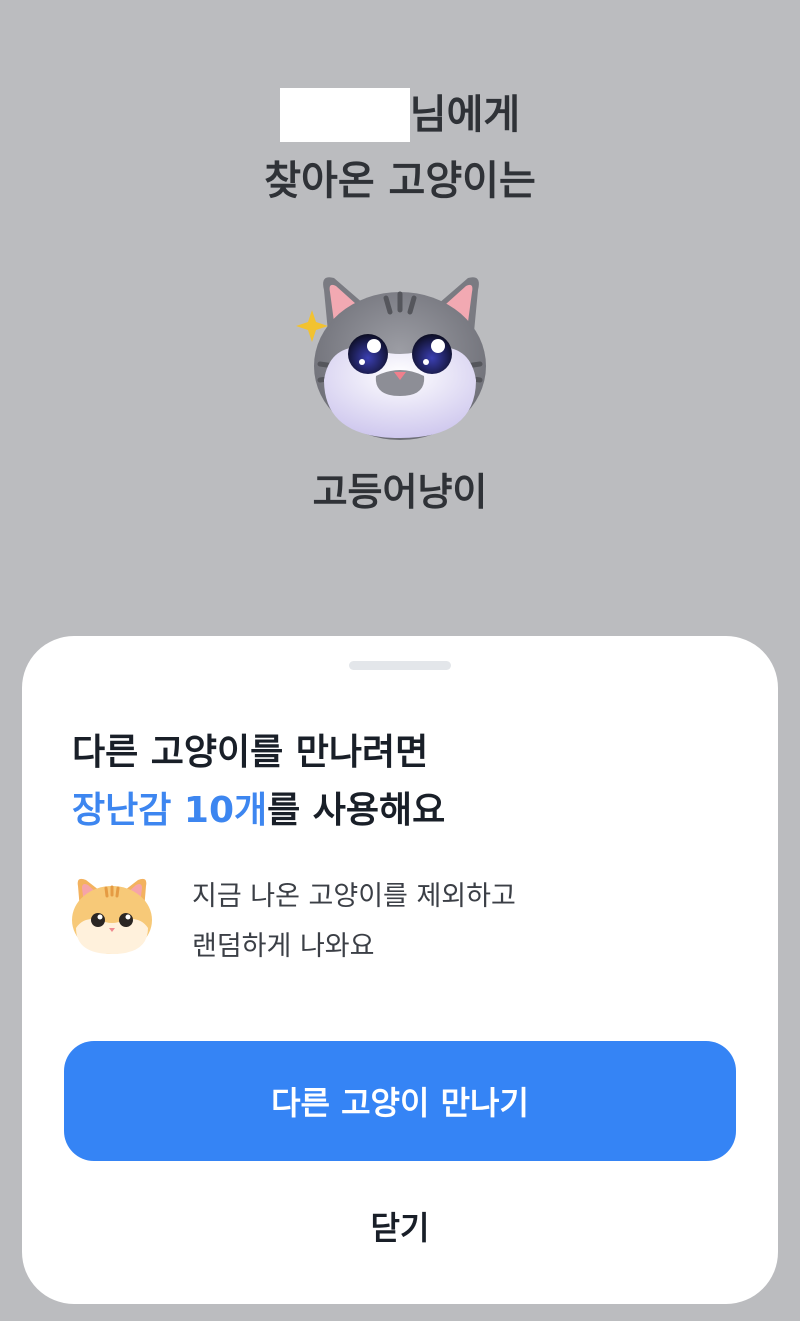 The height and width of the screenshot is (1321, 800). Describe the element at coordinates (344, 115) in the screenshot. I see `redacted-username` at that location.